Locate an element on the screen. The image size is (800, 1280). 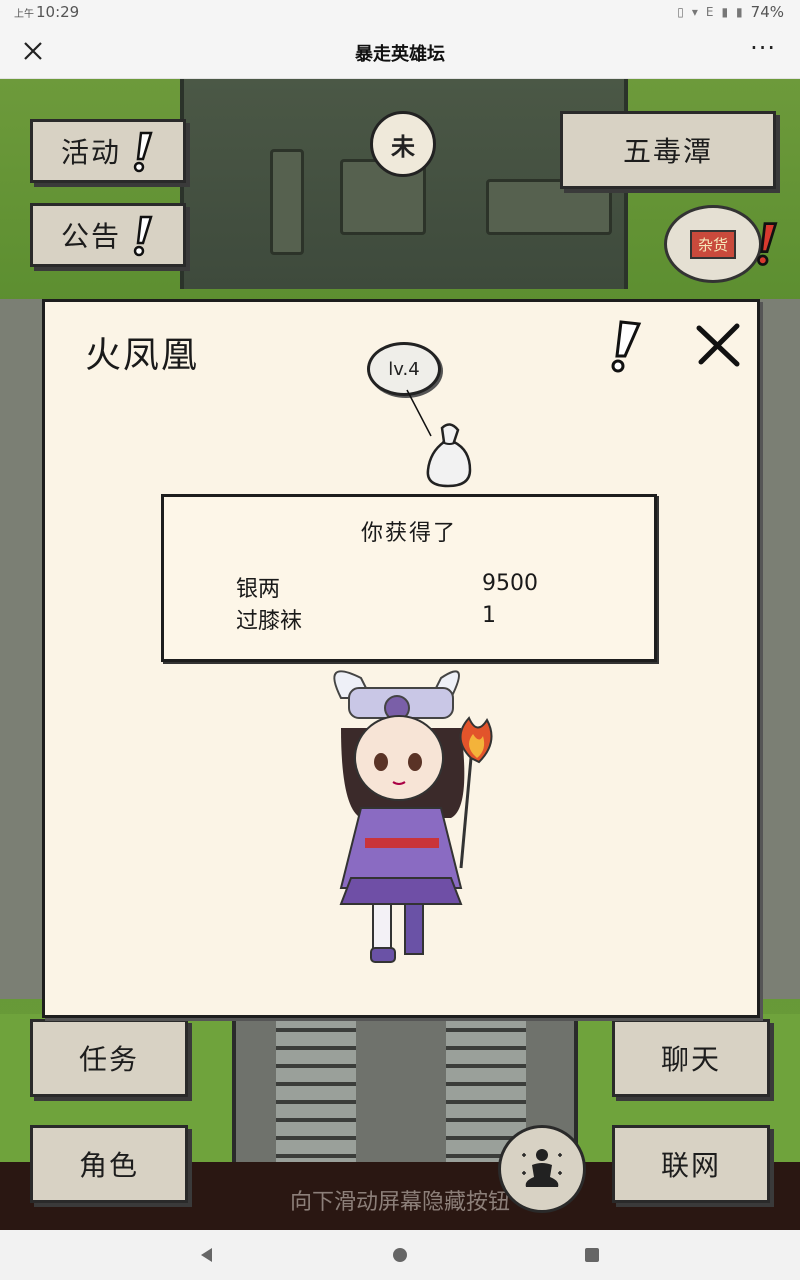
shop-alert-icon is located at coordinates (767, 244).